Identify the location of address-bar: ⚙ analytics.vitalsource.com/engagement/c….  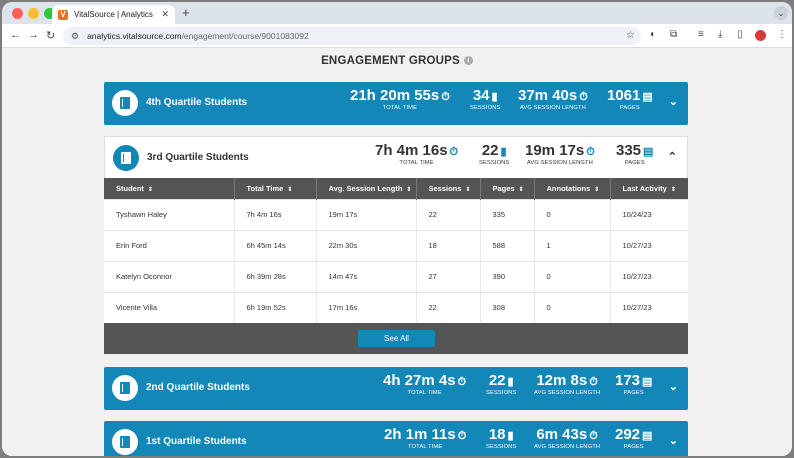
(352, 36).